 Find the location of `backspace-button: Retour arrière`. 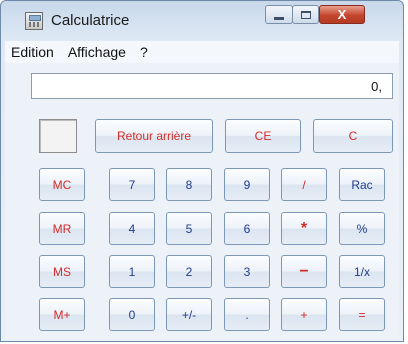

backspace-button: Retour arrière is located at coordinates (154, 136).